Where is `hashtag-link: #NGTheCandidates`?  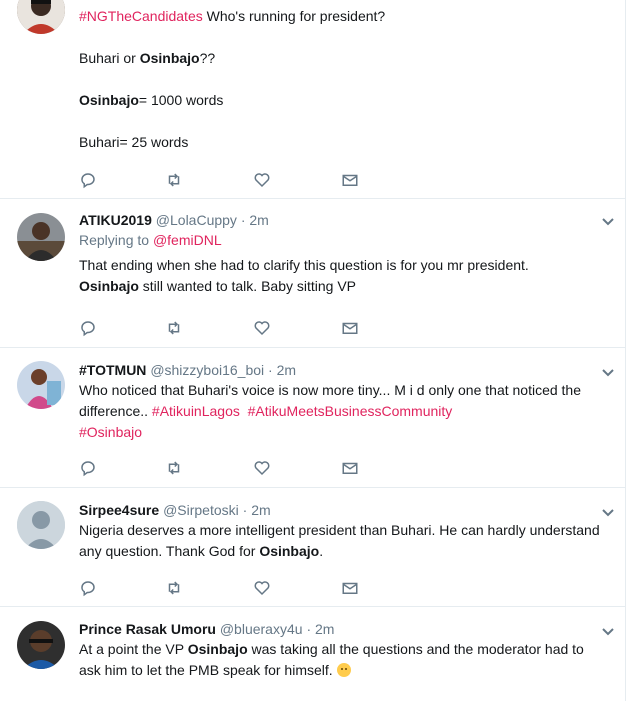
hashtag-link: #NGTheCandidates is located at coordinates (141, 16).